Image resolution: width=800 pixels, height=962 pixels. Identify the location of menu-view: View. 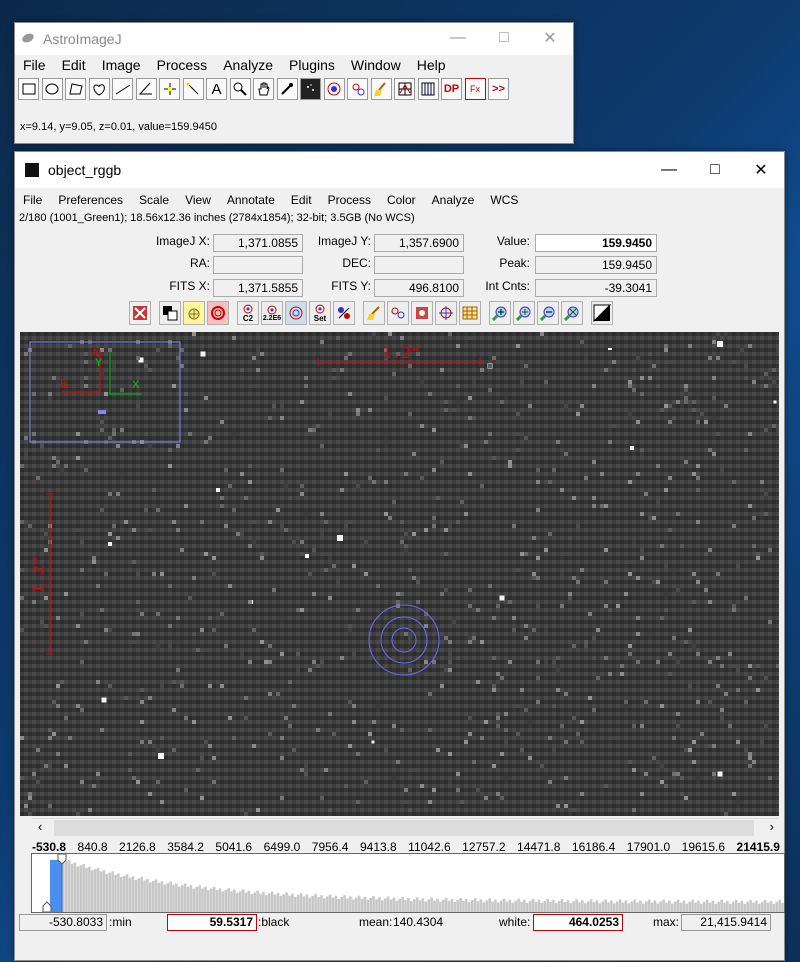
(198, 200).